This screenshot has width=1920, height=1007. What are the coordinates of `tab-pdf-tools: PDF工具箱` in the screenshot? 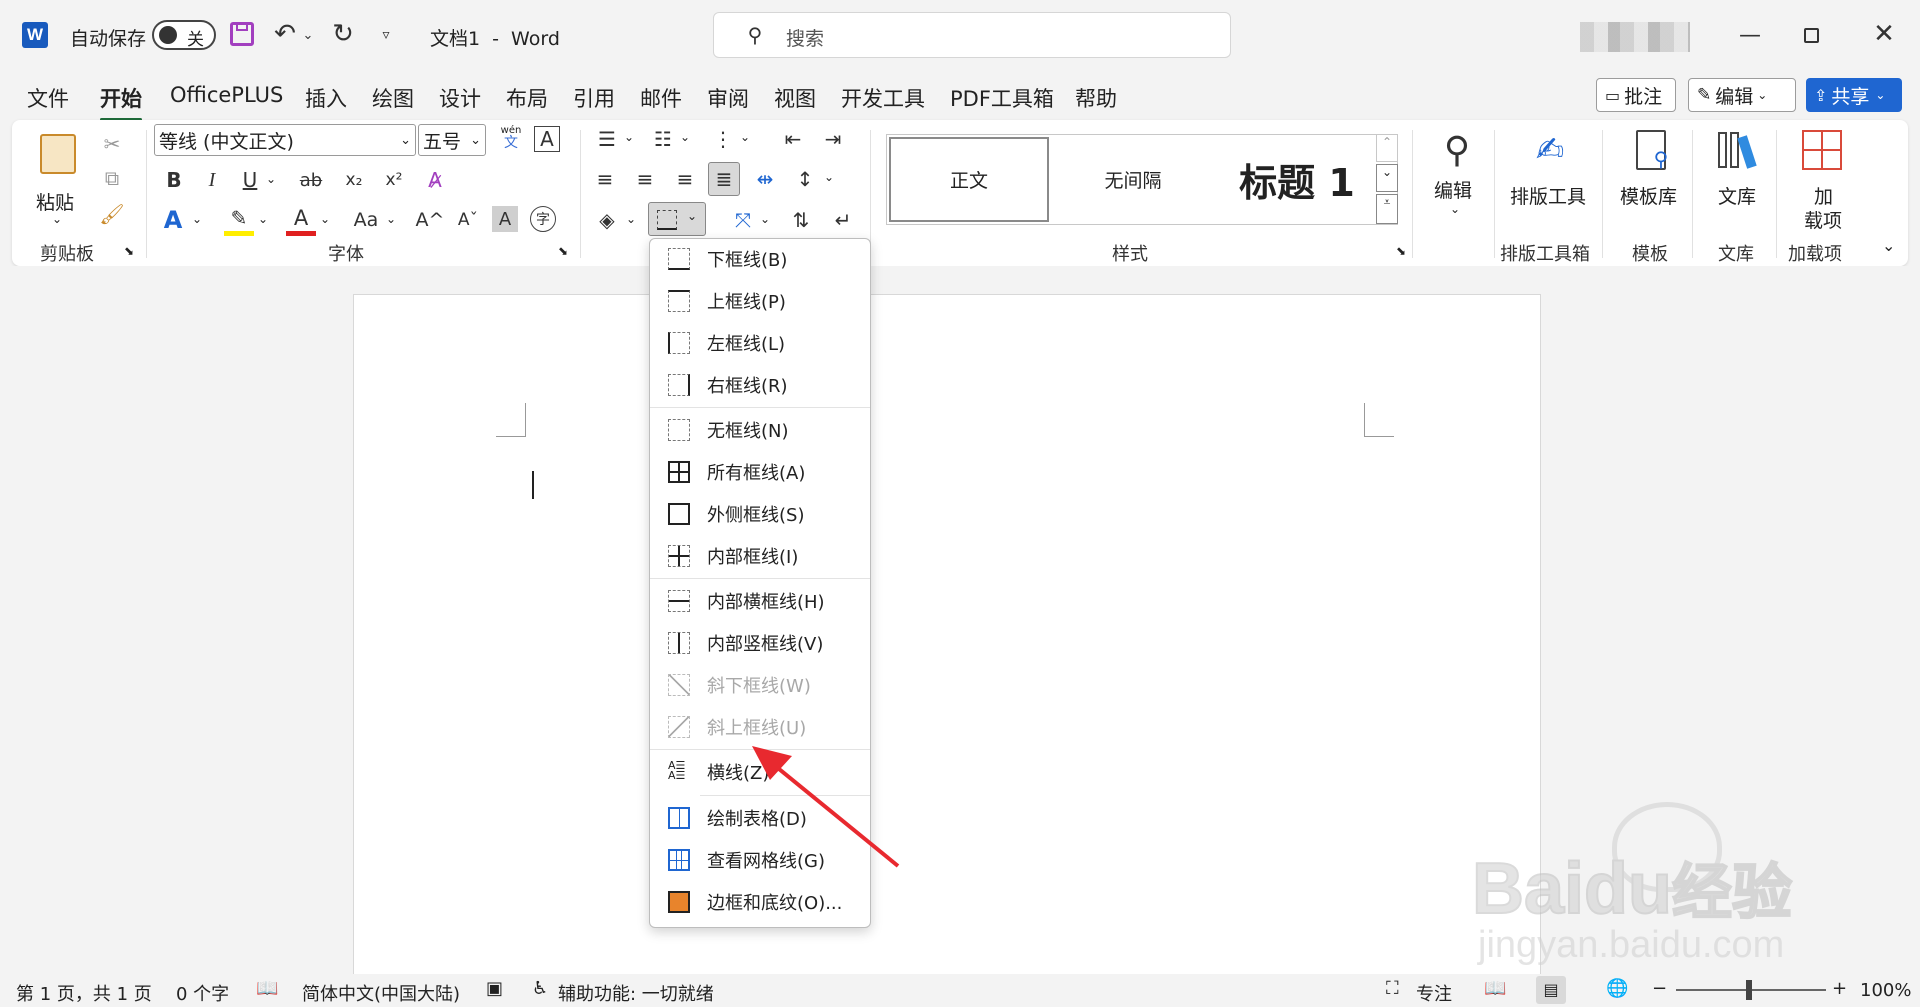 It's located at (1002, 98).